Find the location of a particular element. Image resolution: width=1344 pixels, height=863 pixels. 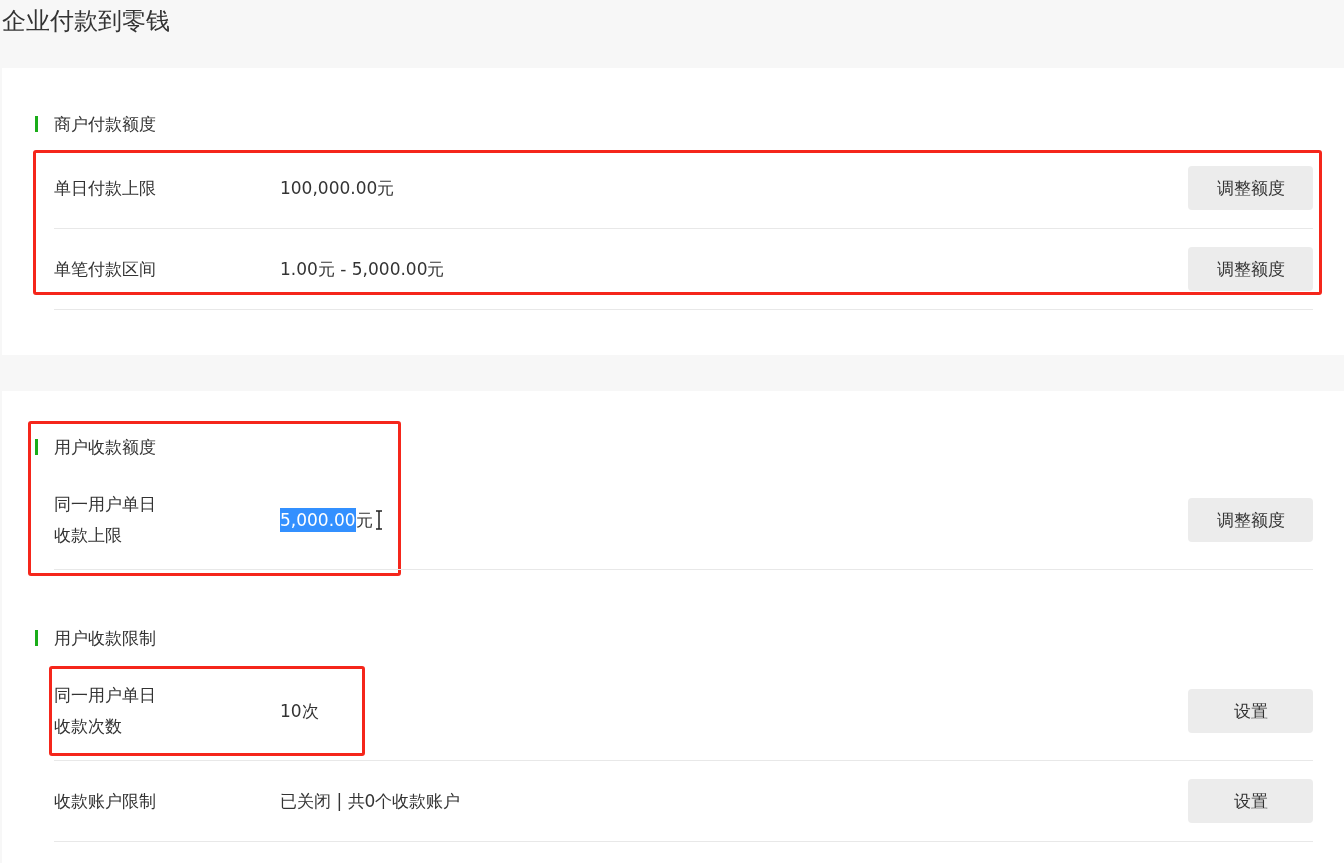

row-label: 同一用户单日收款上限 is located at coordinates (105, 520).